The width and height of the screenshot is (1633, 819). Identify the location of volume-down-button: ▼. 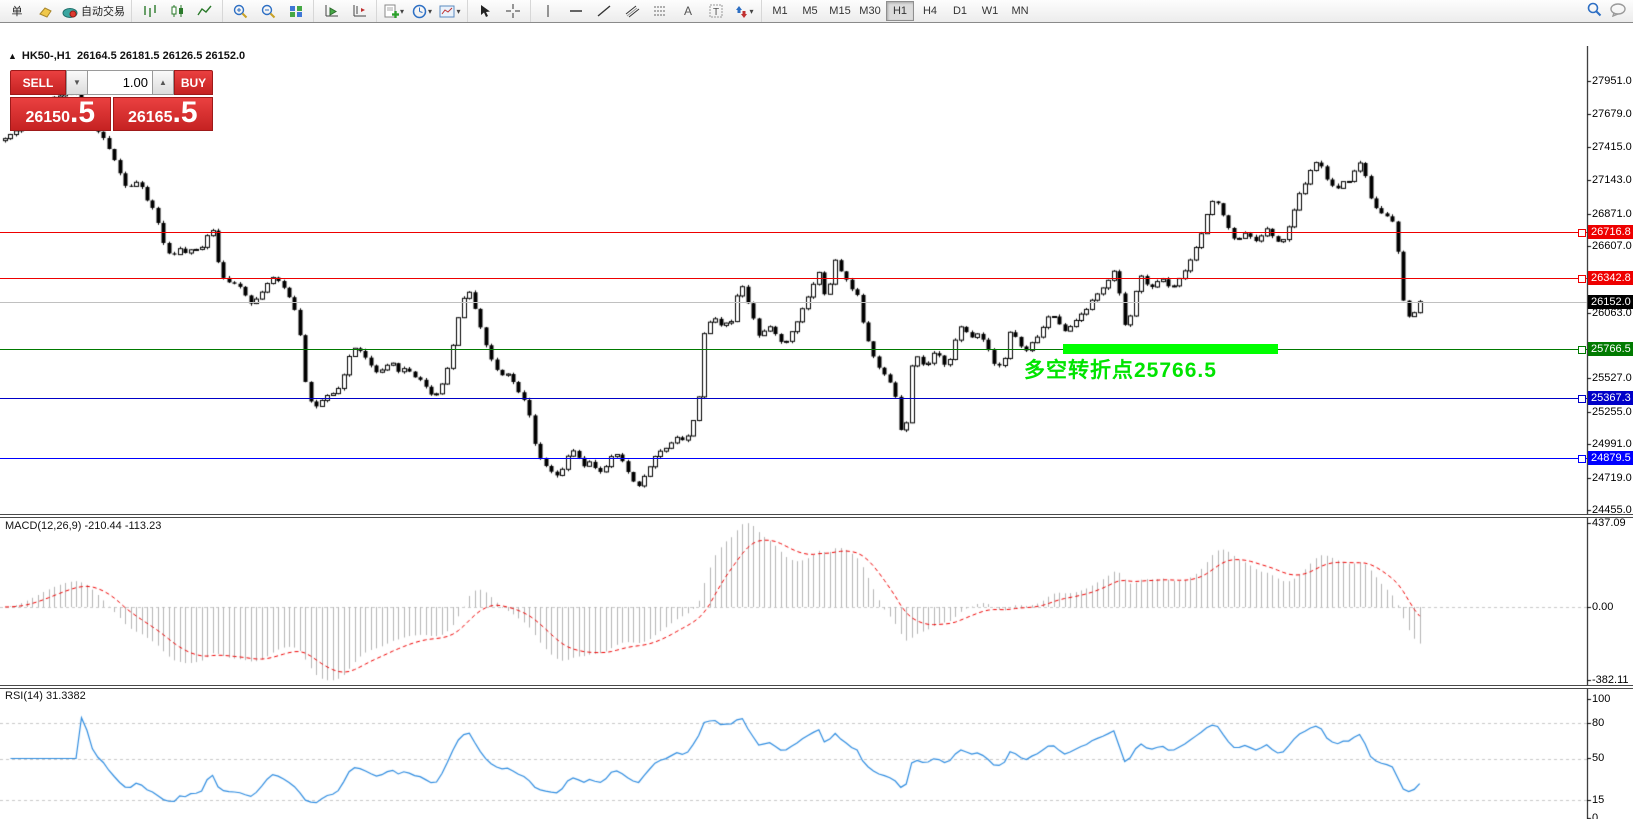
(77, 82).